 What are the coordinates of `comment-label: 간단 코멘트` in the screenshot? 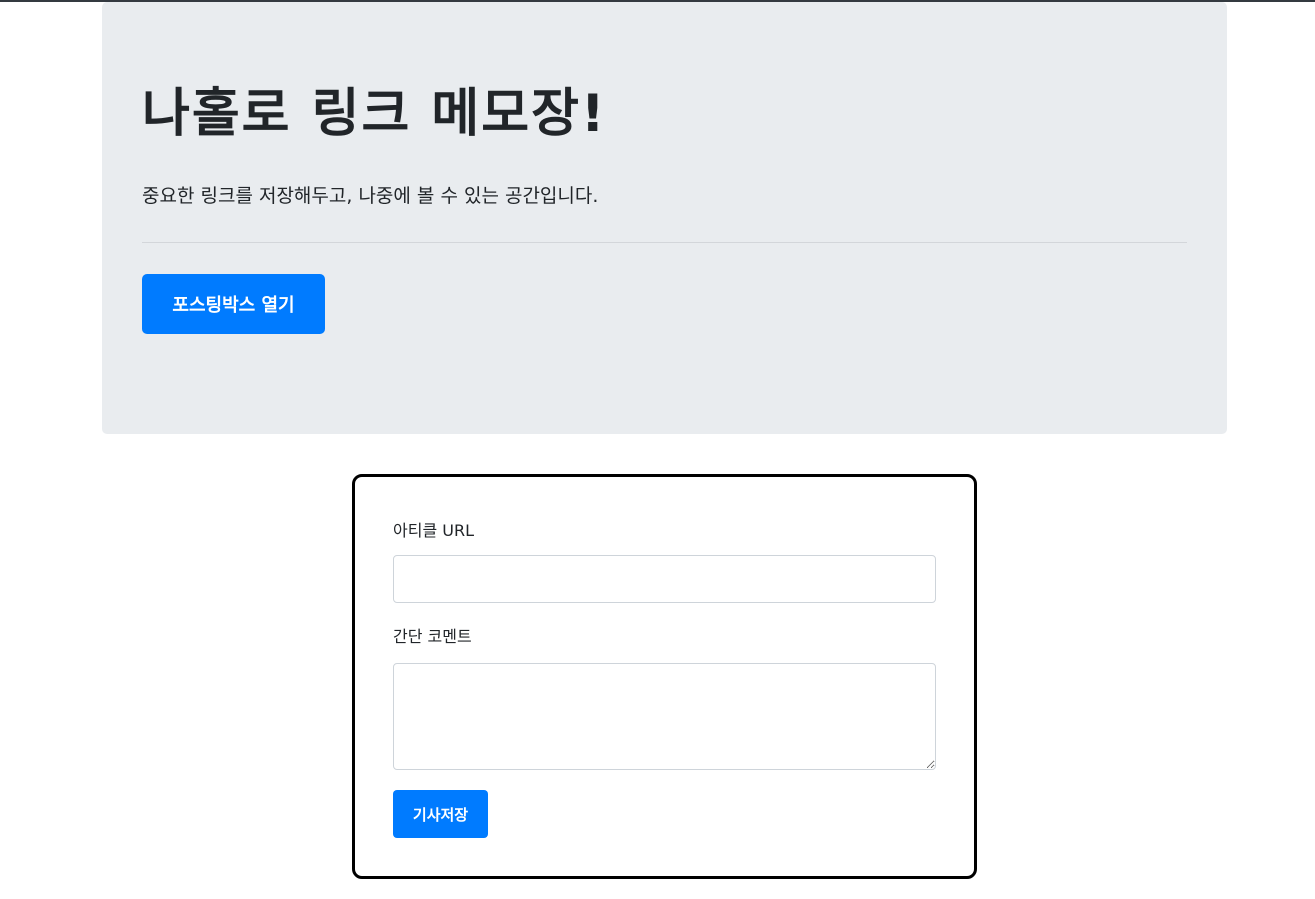 It's located at (432, 636).